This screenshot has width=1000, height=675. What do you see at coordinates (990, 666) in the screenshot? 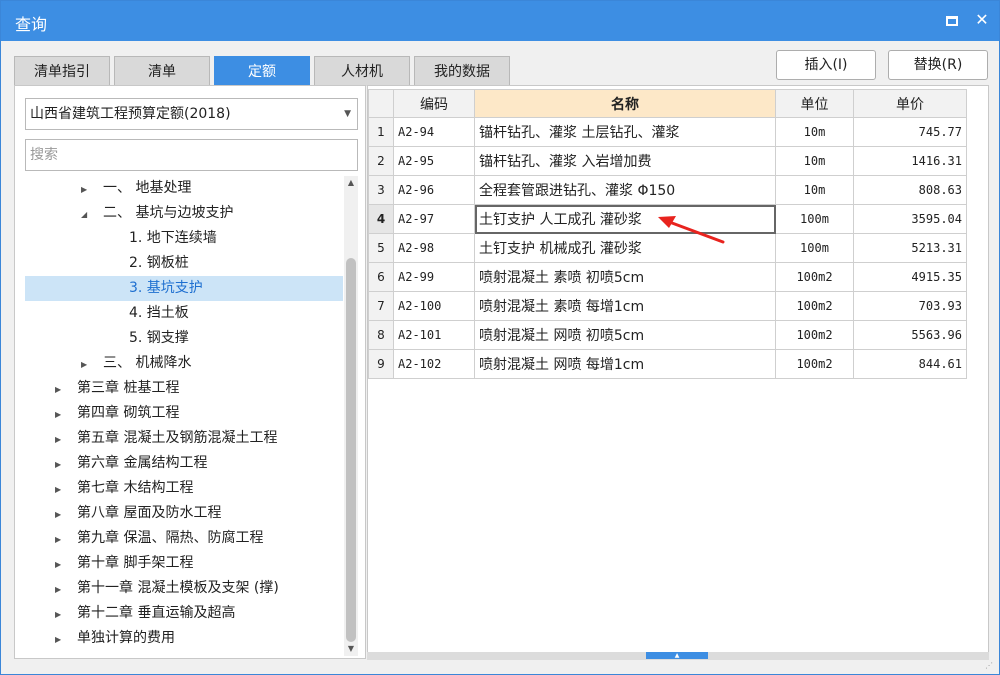
I see `resize-grip-icon: ⋰` at bounding box center [990, 666].